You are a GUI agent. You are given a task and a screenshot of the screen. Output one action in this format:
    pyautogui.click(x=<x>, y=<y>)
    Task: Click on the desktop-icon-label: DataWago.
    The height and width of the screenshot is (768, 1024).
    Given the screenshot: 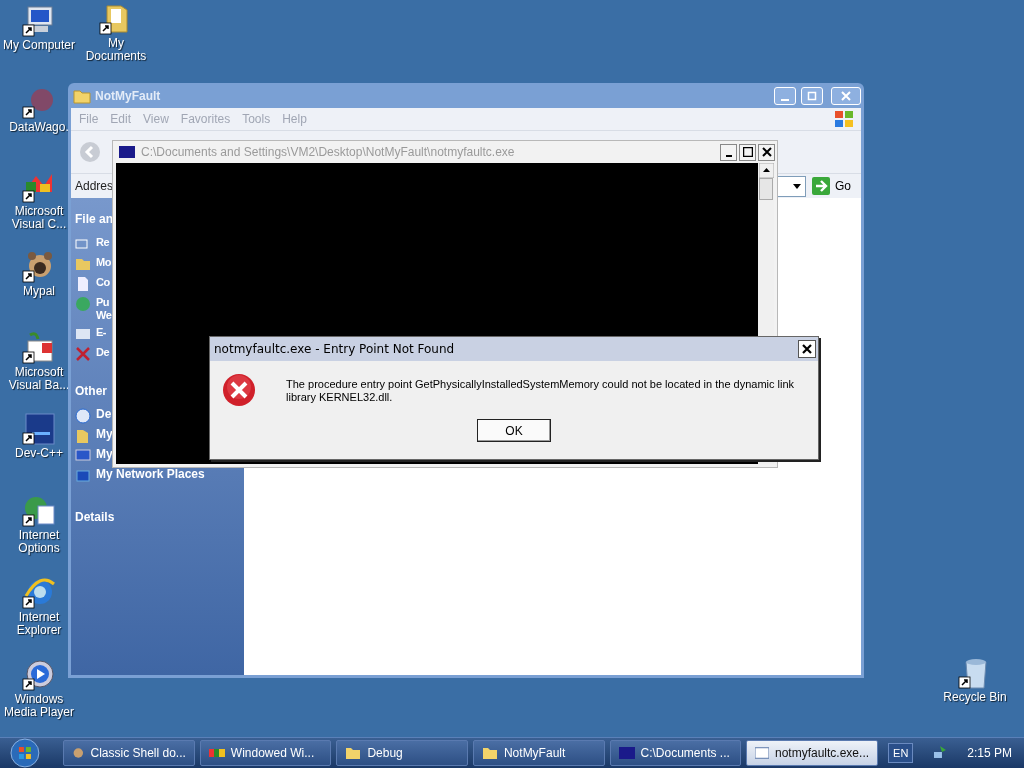 What is the action you would take?
    pyautogui.click(x=39, y=127)
    